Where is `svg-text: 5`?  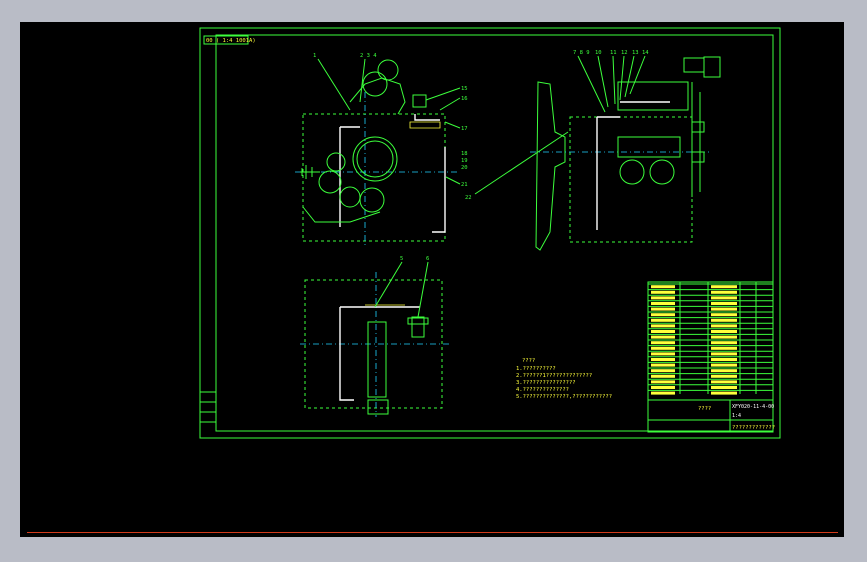 svg-text: 5 is located at coordinates (401, 259).